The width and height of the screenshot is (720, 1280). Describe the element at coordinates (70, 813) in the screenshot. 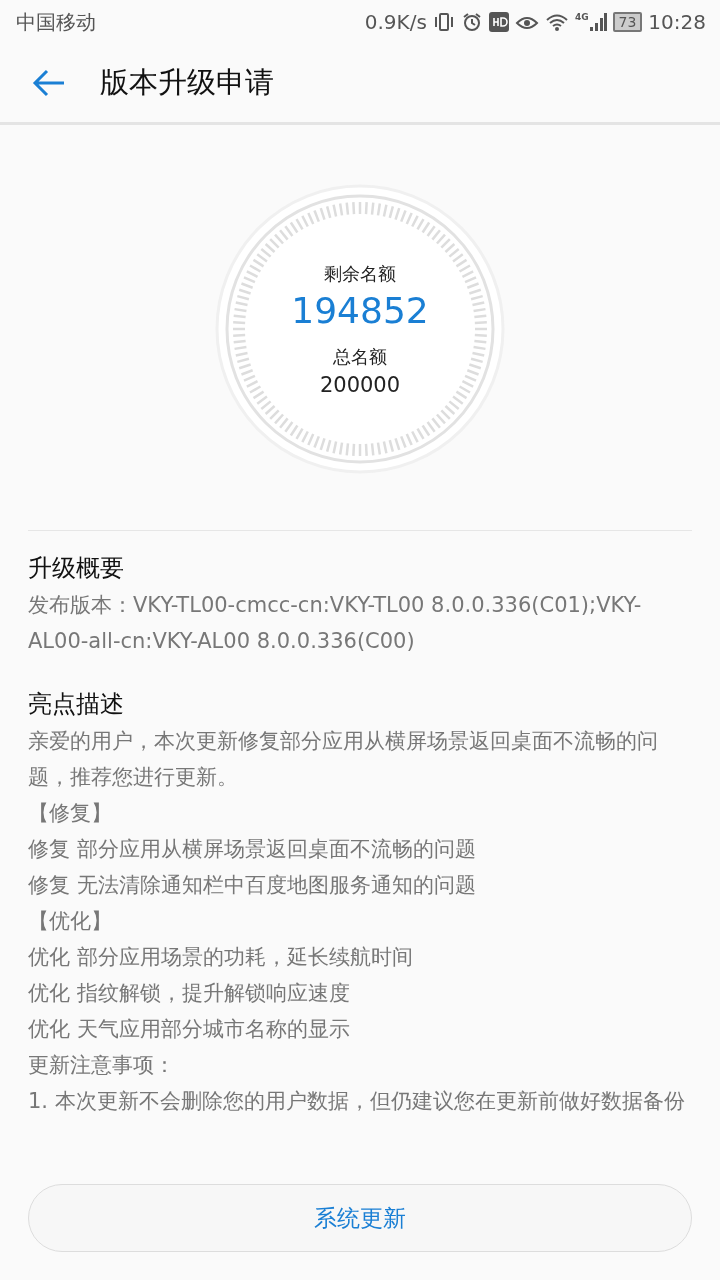

I see `description-text: 【修复】` at that location.